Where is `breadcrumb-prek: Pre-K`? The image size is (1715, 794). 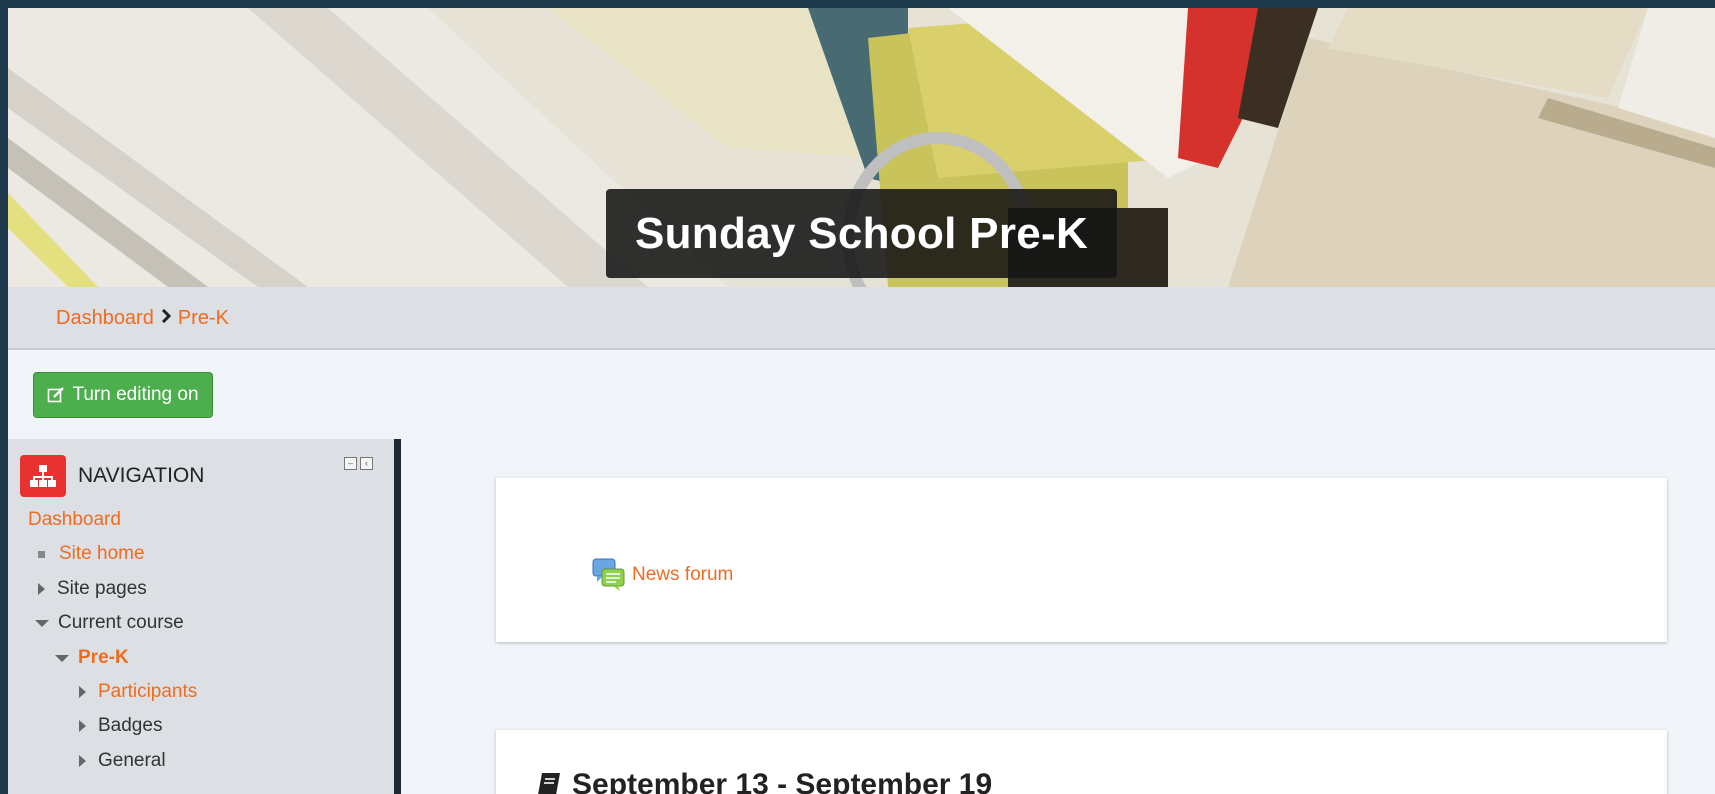 breadcrumb-prek: Pre-K is located at coordinates (203, 318).